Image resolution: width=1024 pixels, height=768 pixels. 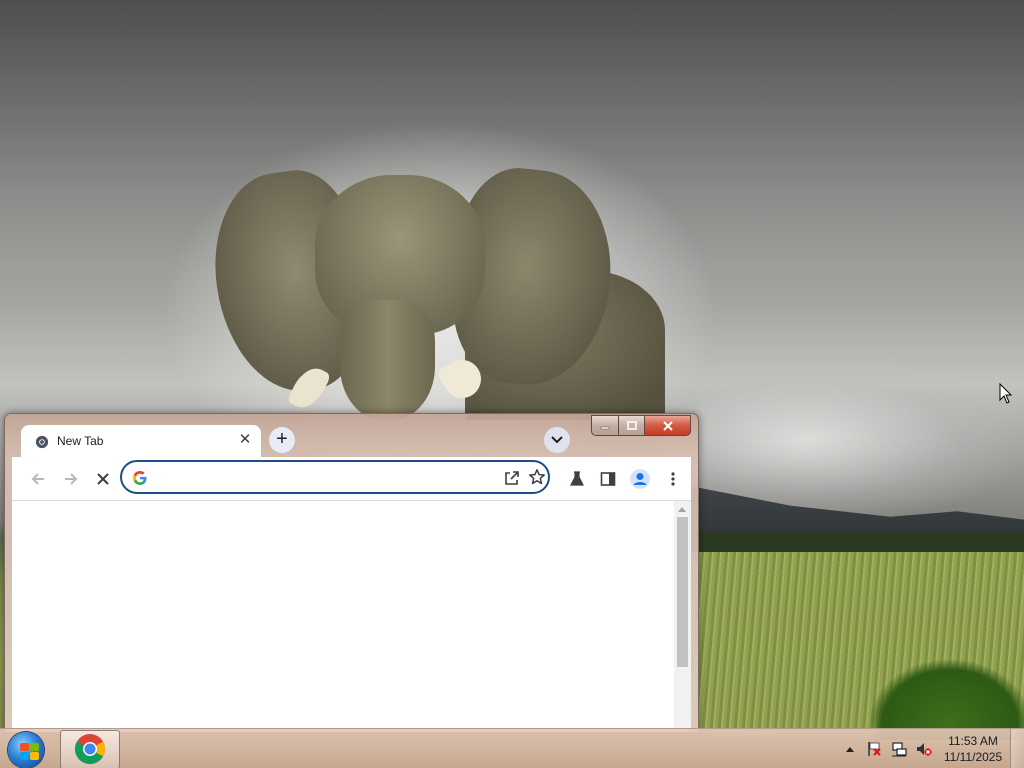 I want to click on action-center-flag-icon, so click(x=874, y=749).